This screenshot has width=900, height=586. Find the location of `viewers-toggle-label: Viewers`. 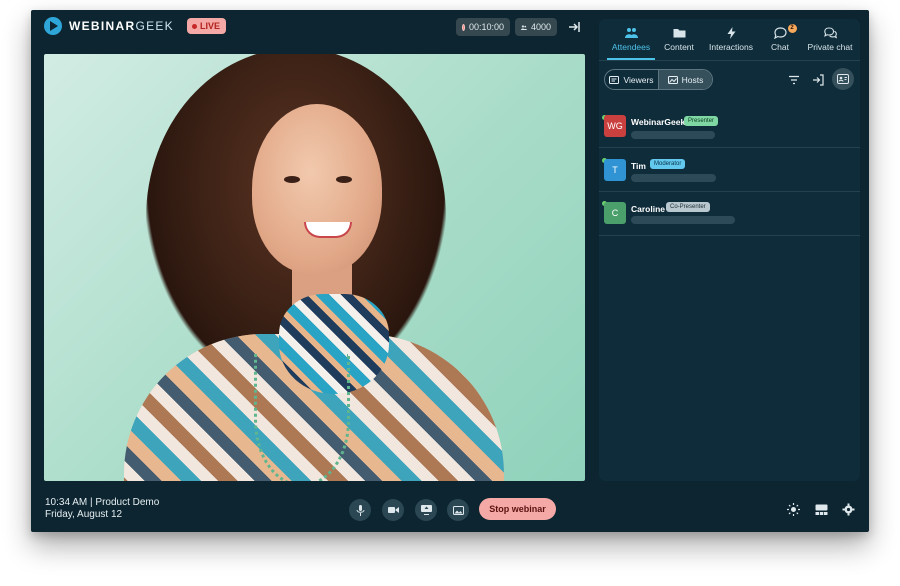

viewers-toggle-label: Viewers is located at coordinates (638, 79).